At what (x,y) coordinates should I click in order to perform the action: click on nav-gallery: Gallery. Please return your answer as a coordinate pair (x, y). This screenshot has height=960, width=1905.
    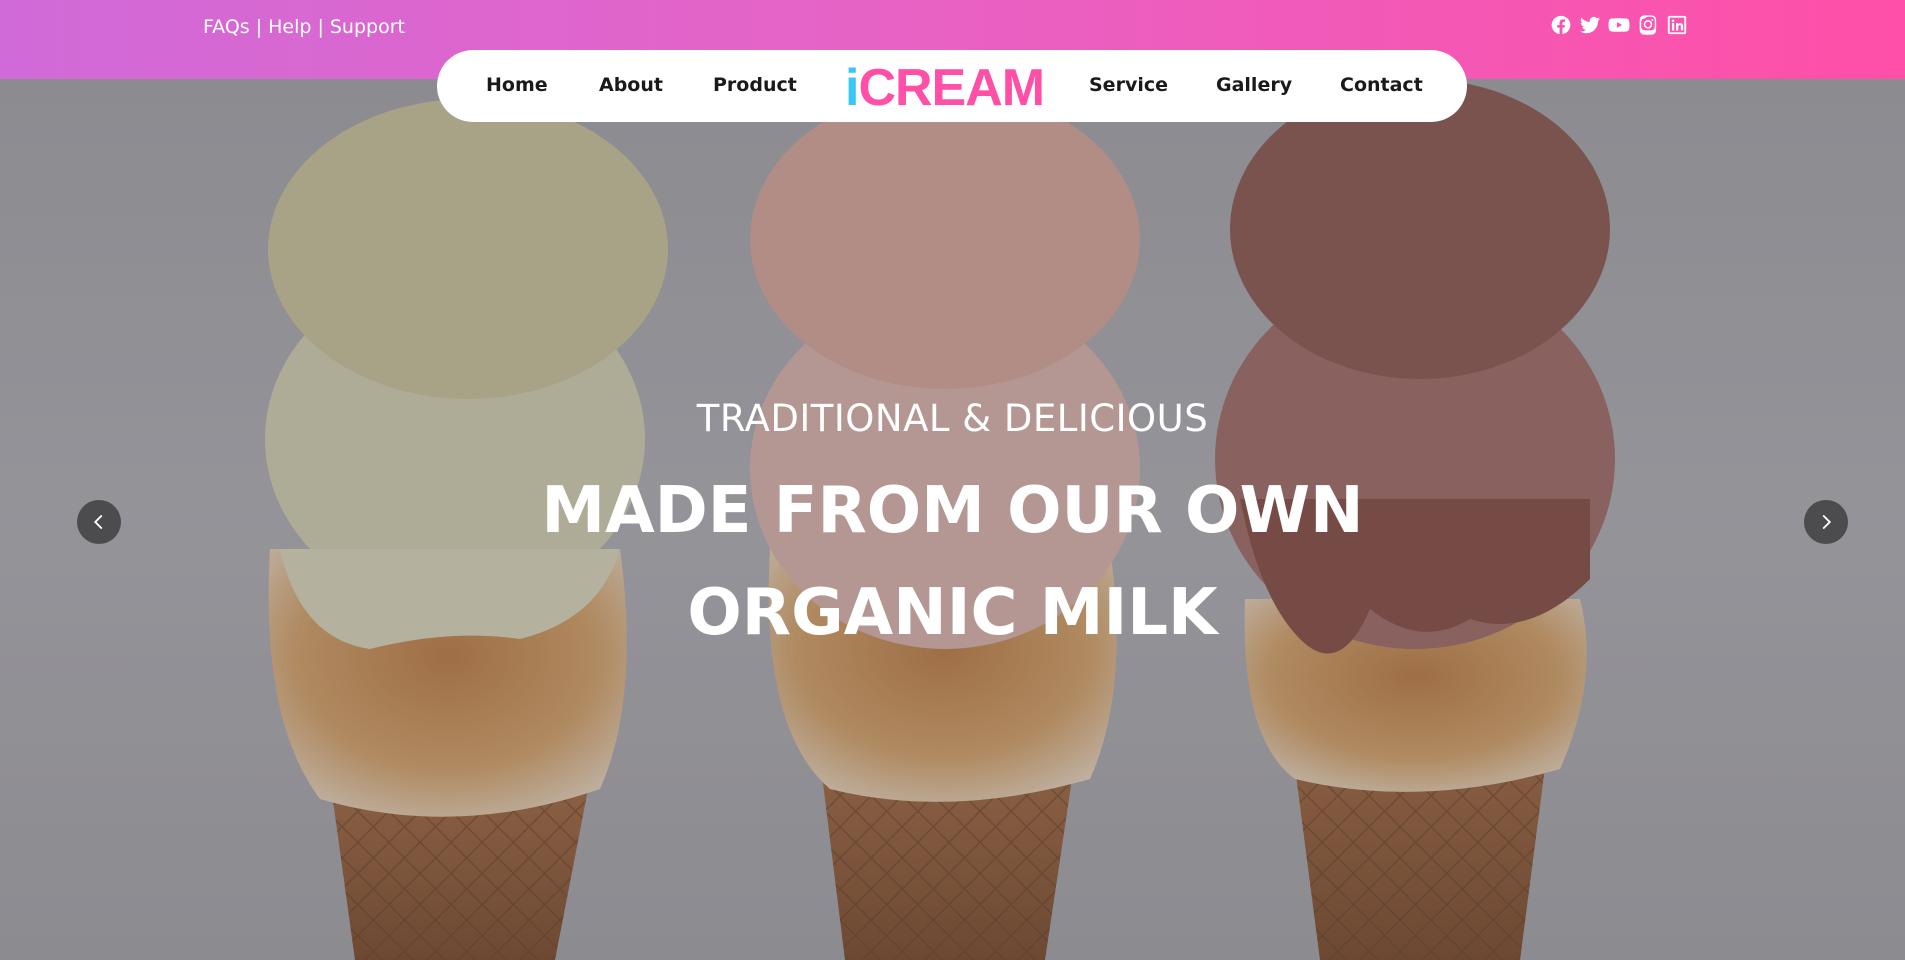
    Looking at the image, I should click on (1254, 85).